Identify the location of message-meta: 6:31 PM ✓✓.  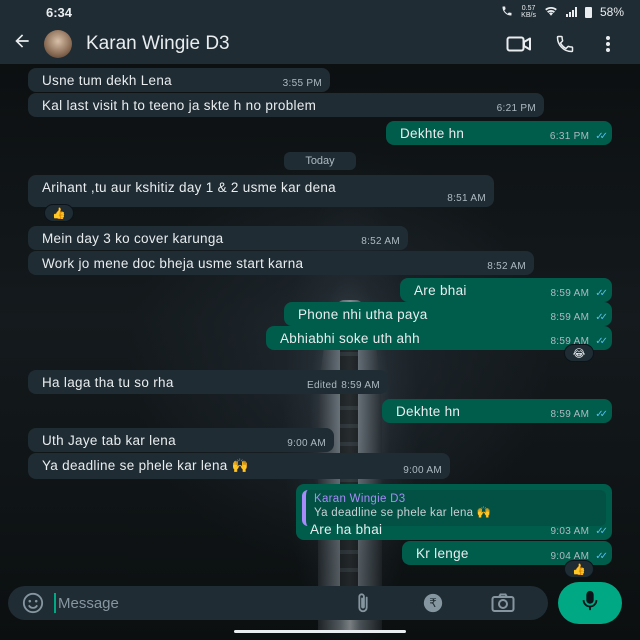
(578, 136).